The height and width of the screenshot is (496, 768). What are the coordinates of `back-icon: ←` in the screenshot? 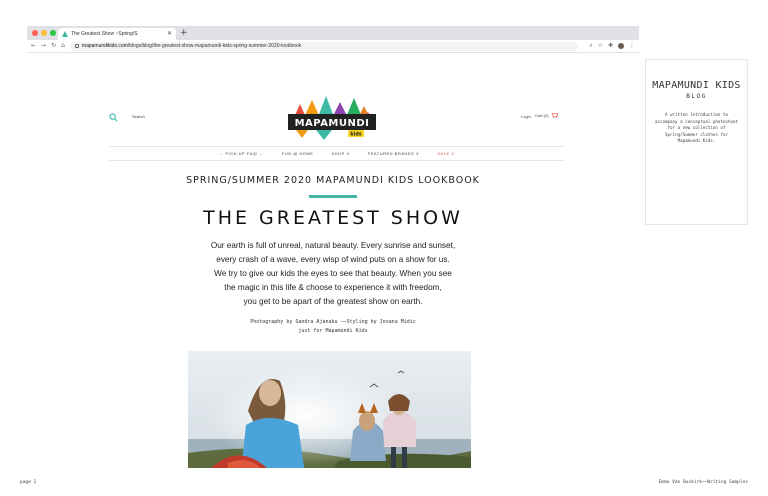 It's located at (33, 46).